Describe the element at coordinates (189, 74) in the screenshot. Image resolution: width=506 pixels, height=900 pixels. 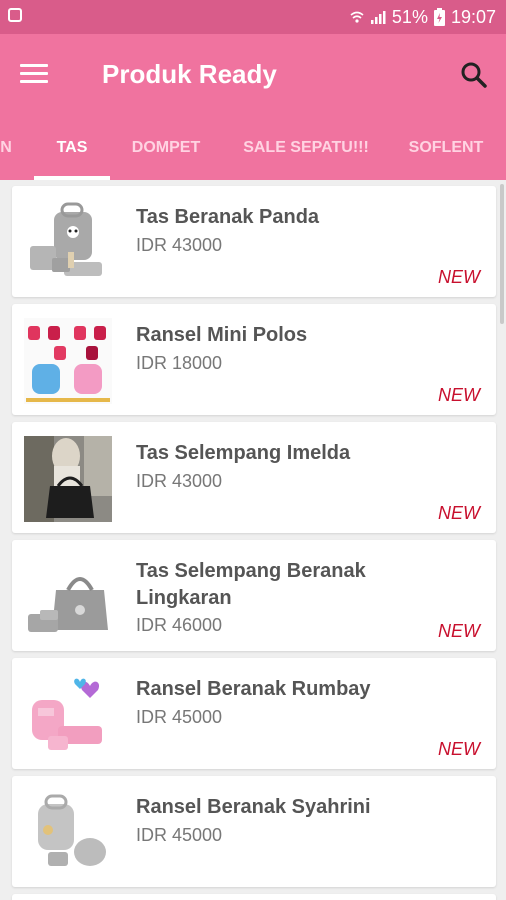
I see `page-title: Produk Ready` at that location.